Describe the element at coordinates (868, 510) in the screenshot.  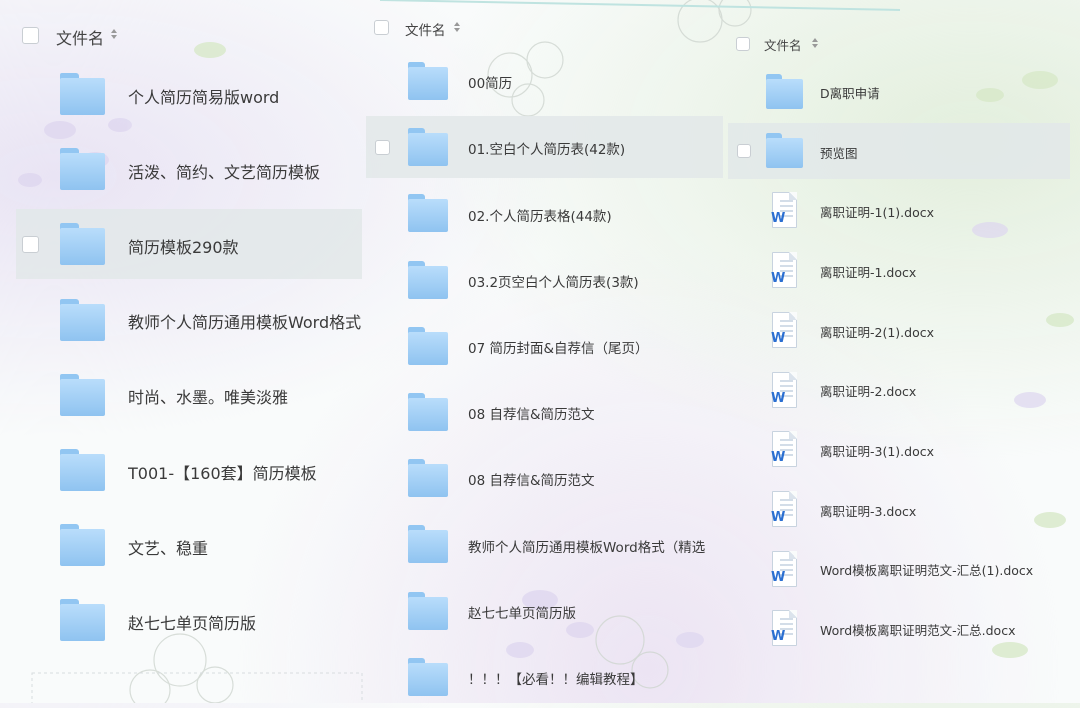
I see `file-name: 离职证明-3.docx` at that location.